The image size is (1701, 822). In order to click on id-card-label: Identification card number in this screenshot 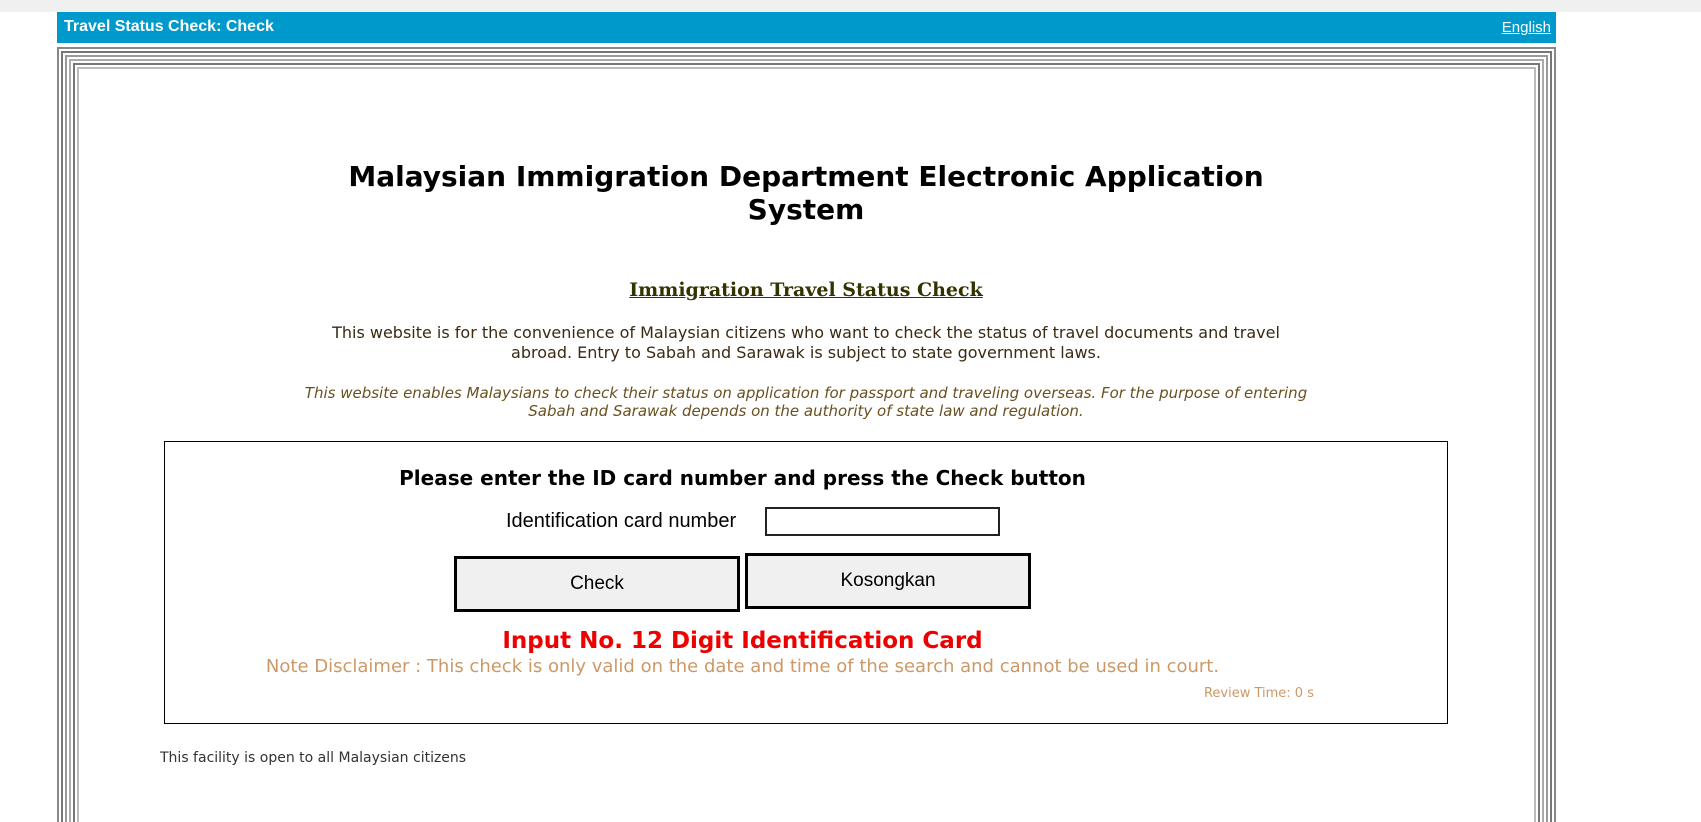, I will do `click(621, 521)`.